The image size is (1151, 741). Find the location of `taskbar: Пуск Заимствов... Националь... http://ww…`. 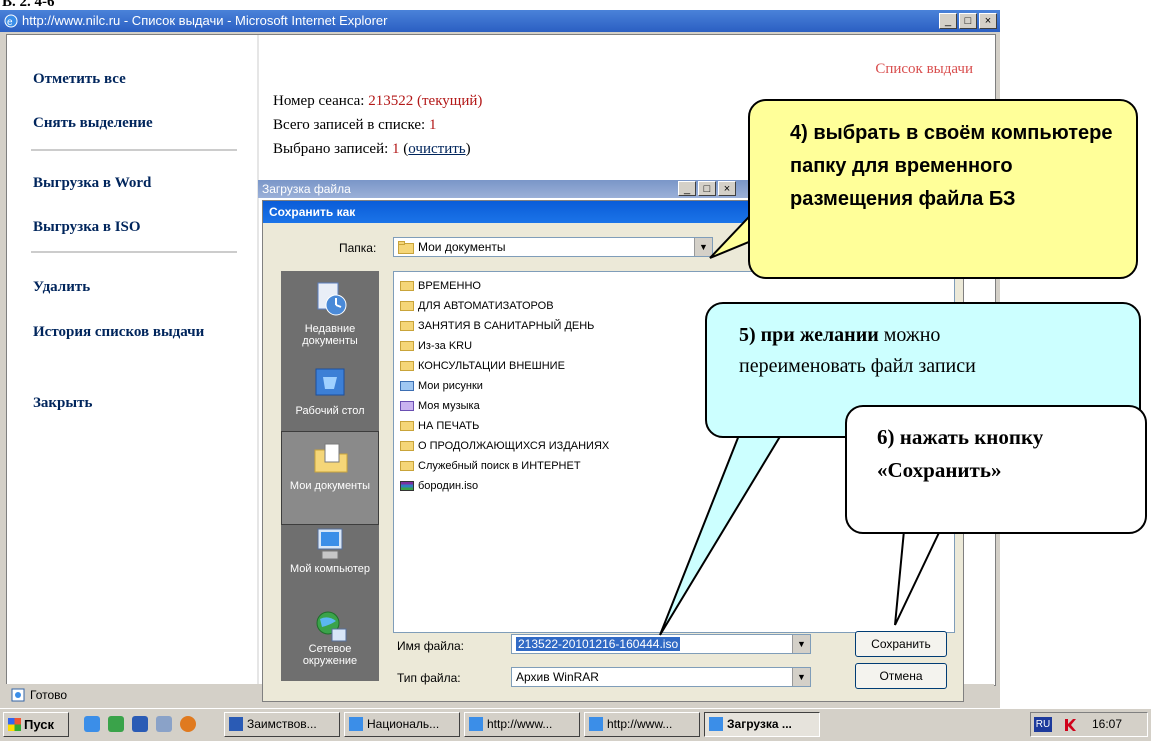

taskbar: Пуск Заимствов... Националь... http://ww… is located at coordinates (575, 724).